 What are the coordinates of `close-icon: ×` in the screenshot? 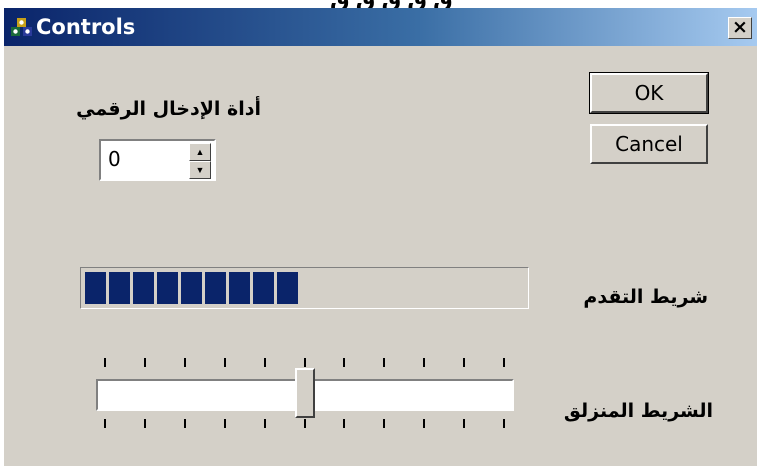 It's located at (740, 27).